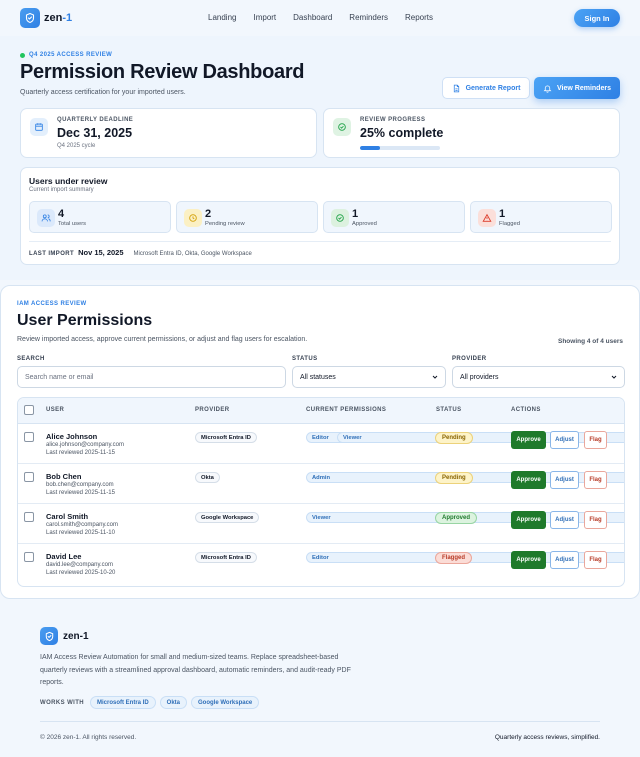  I want to click on section-eyebrow: IAM ACCESS REVIEW, so click(52, 304).